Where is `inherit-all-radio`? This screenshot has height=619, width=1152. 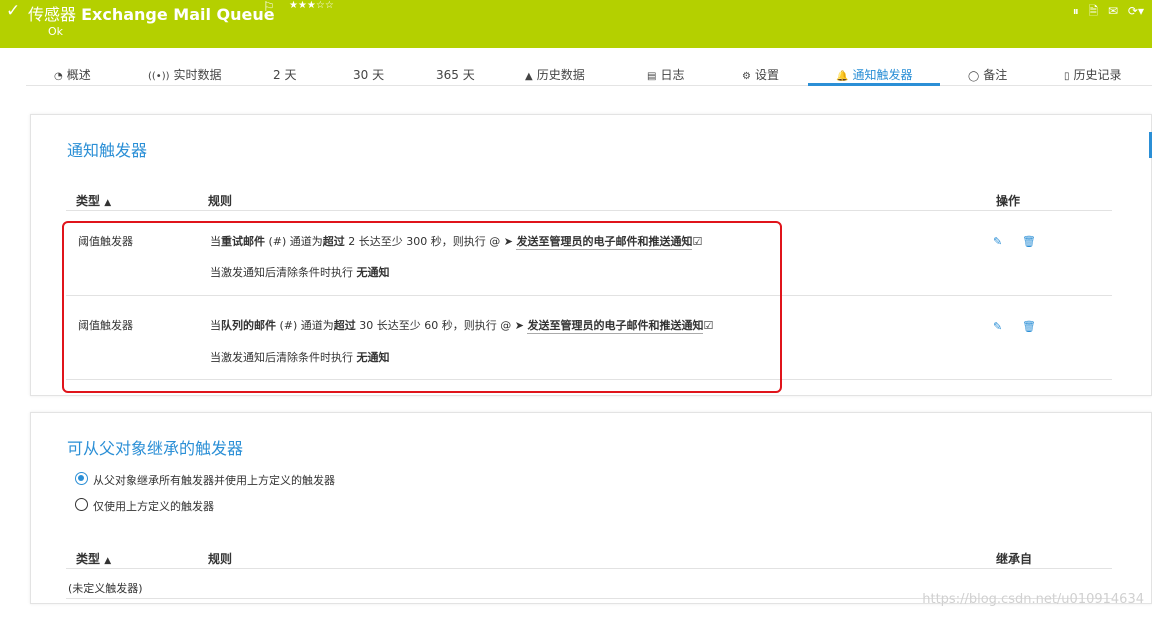
inherit-all-radio is located at coordinates (81, 478).